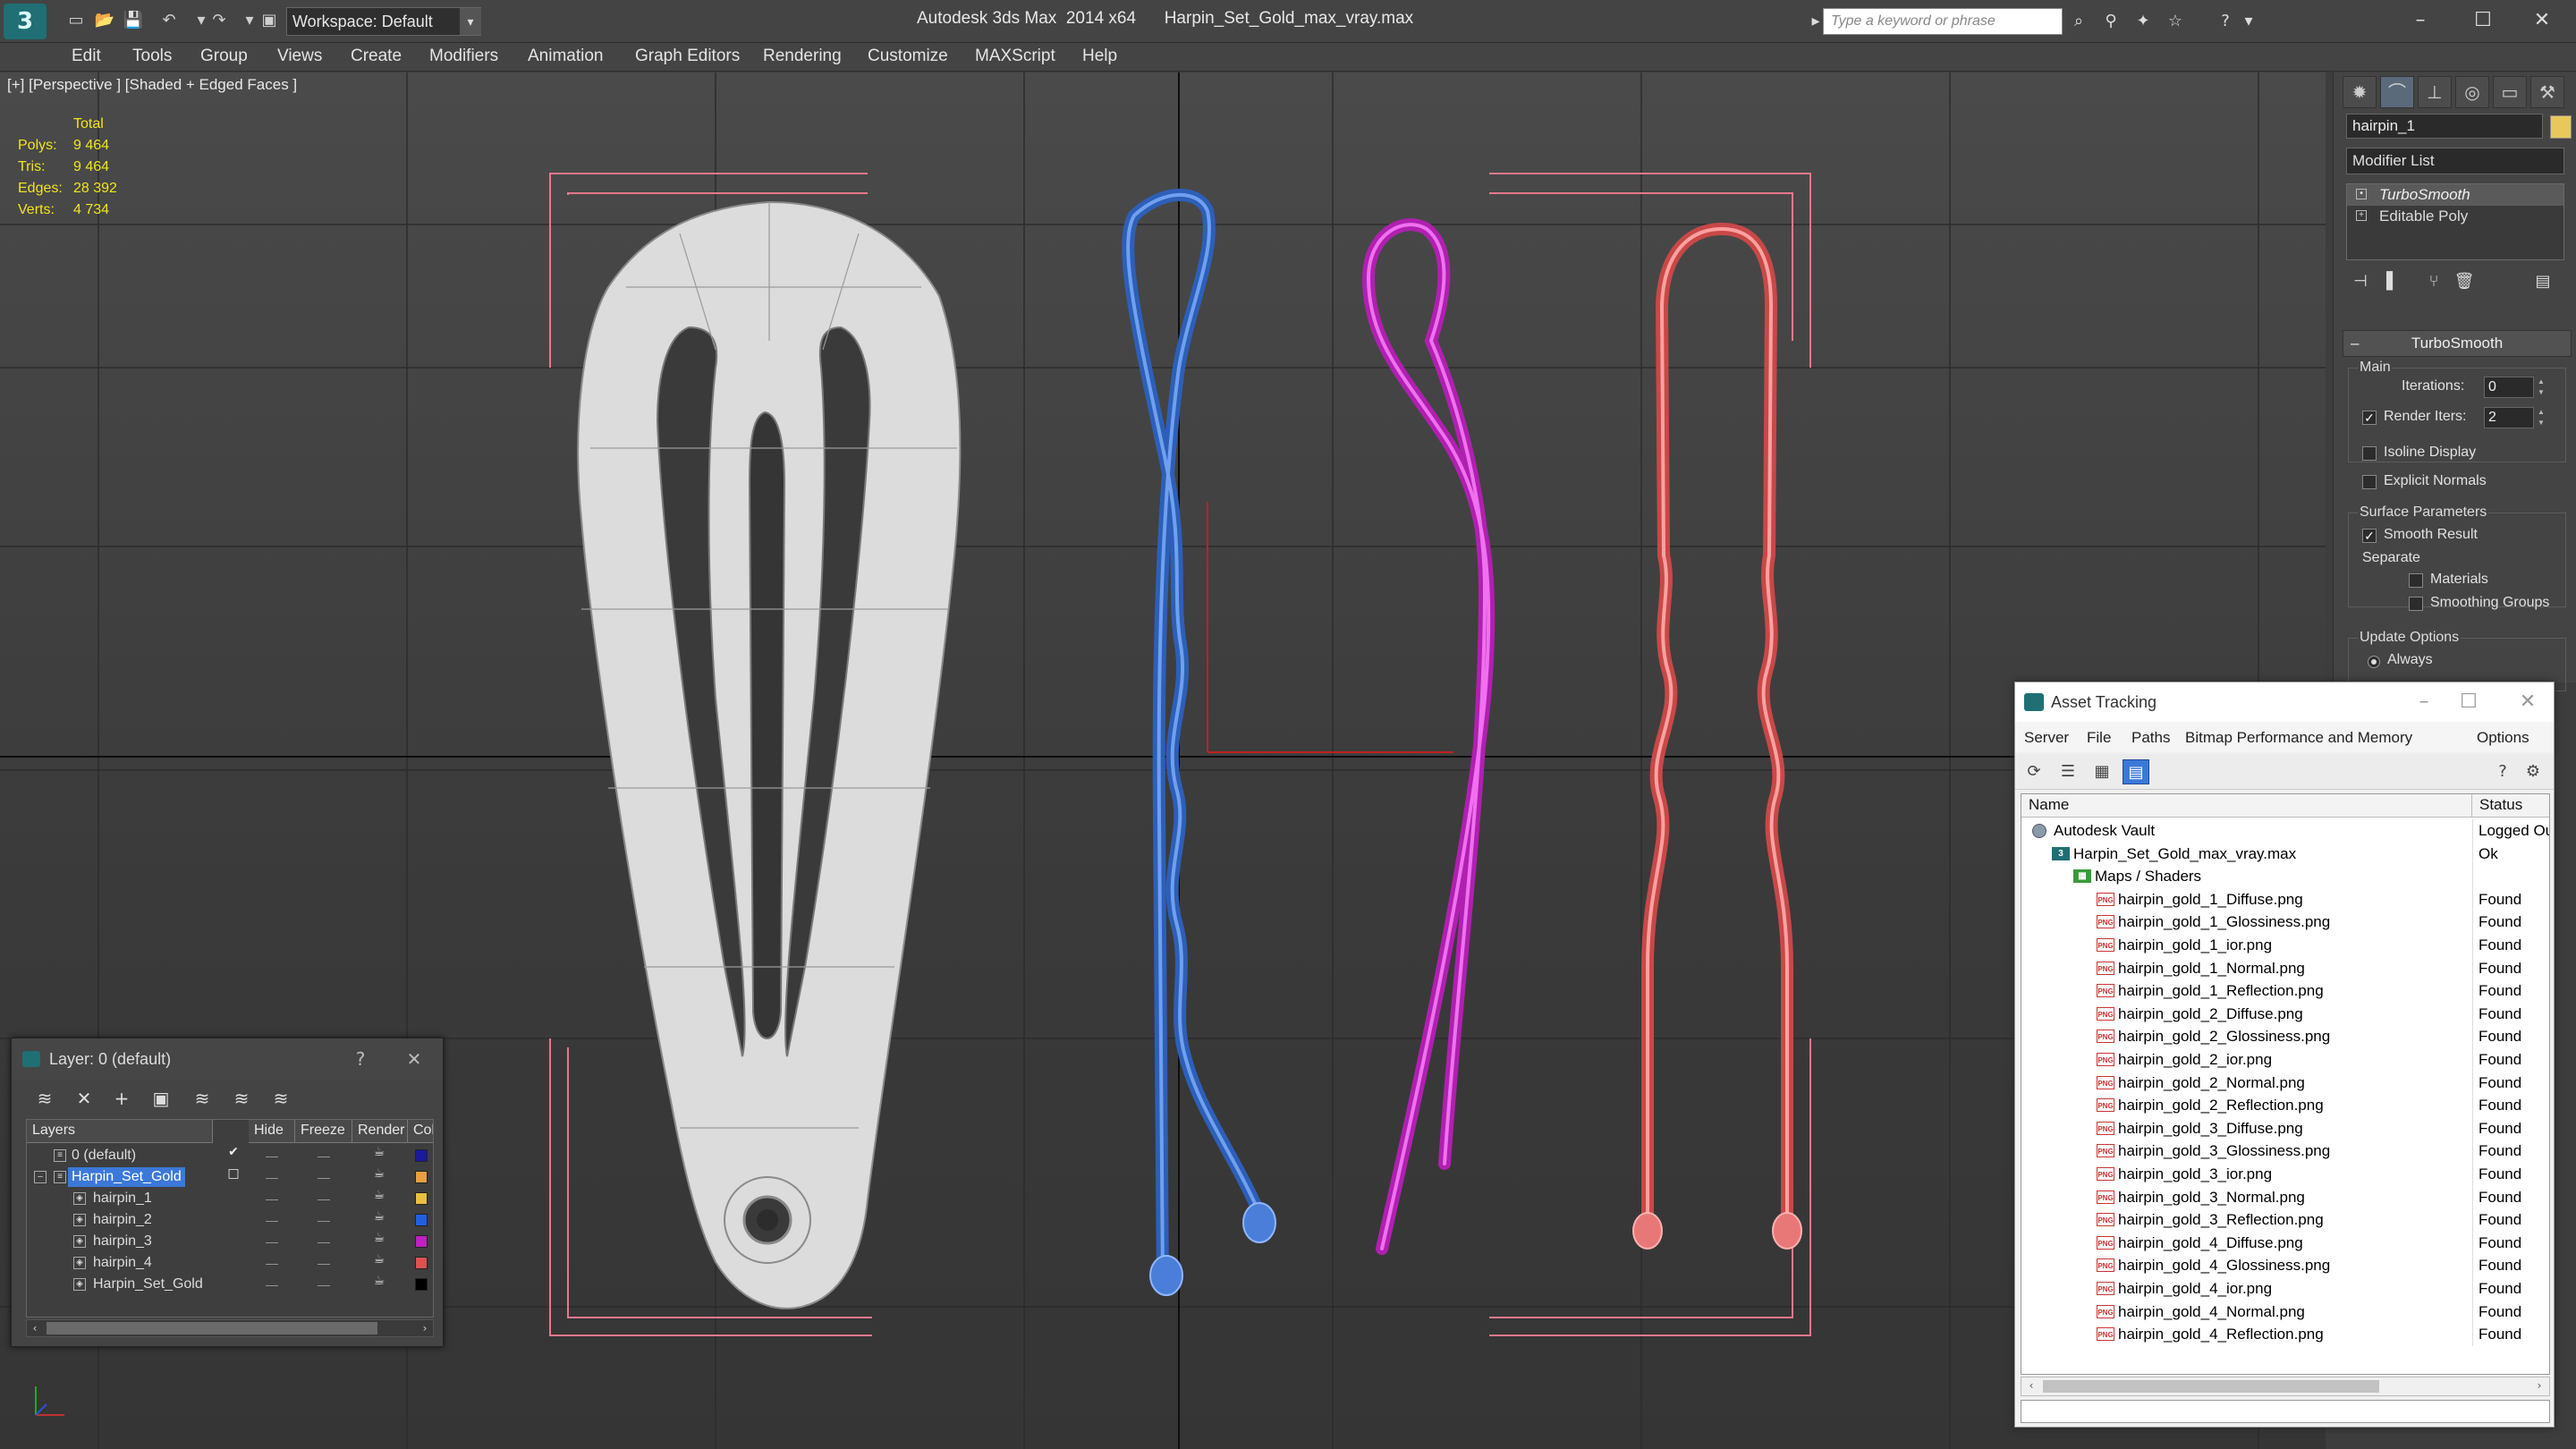 The image size is (2576, 1449). I want to click on list-view-icon: ☰, so click(2068, 771).